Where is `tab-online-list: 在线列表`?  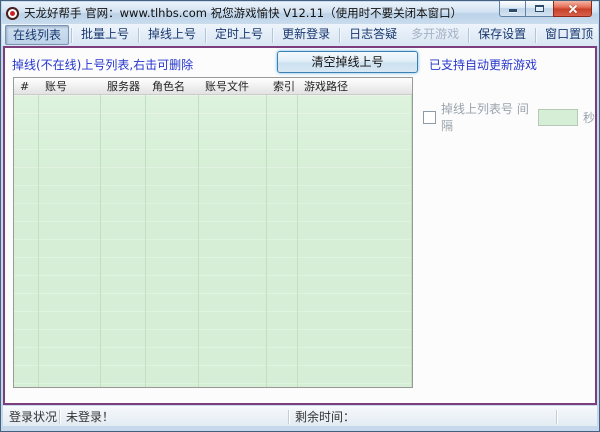 tab-online-list: 在线列表 is located at coordinates (37, 35).